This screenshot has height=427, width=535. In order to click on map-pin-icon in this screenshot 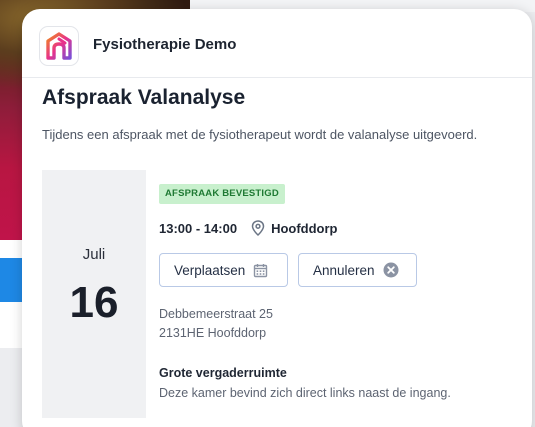, I will do `click(258, 228)`.